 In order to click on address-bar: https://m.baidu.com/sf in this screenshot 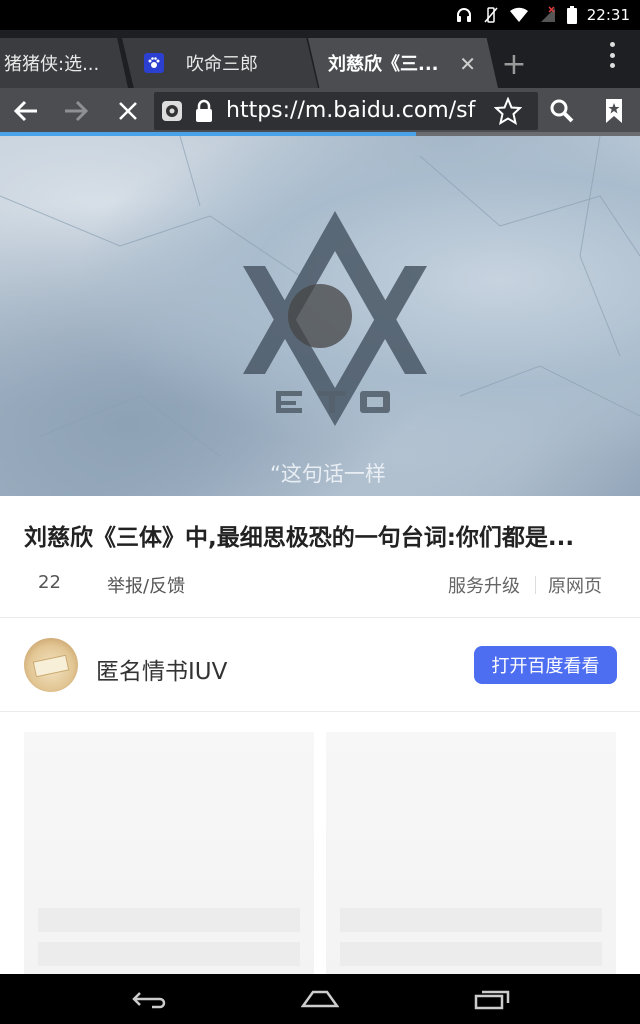, I will do `click(346, 111)`.